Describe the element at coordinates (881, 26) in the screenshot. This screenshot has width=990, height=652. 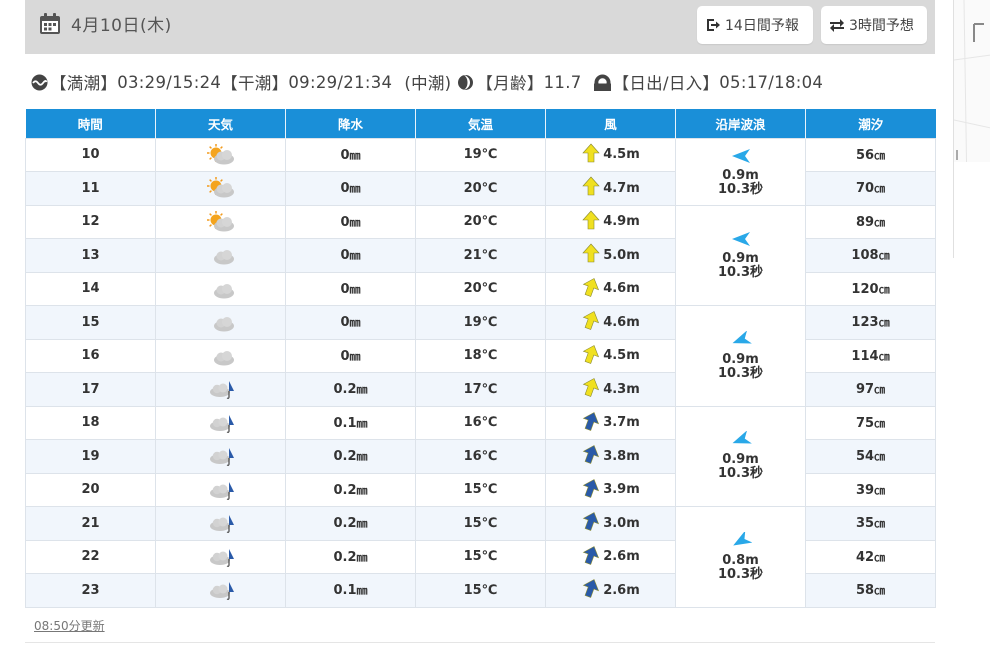
I see `forecast-3hour-label: 3時間予想` at that location.